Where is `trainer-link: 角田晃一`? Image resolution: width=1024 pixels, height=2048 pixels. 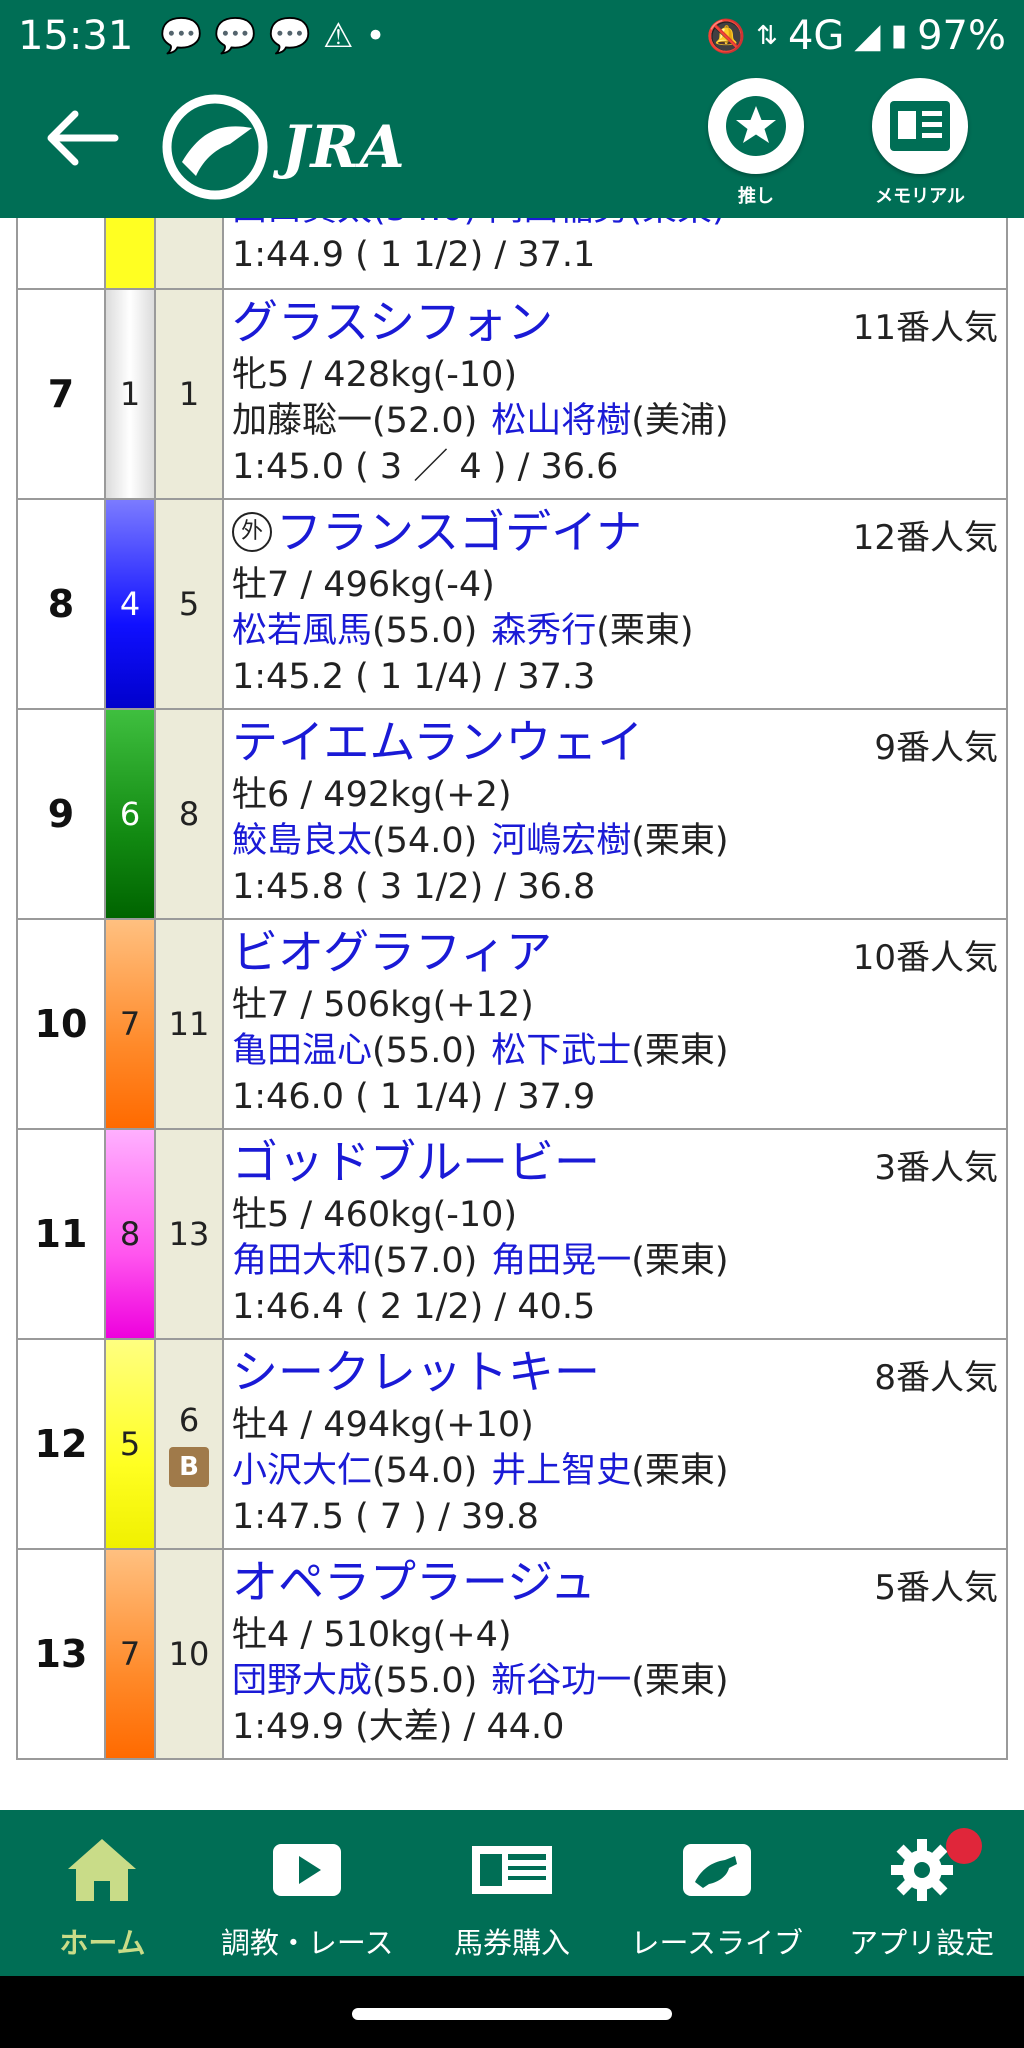
trainer-link: 角田晃一 is located at coordinates (561, 1261).